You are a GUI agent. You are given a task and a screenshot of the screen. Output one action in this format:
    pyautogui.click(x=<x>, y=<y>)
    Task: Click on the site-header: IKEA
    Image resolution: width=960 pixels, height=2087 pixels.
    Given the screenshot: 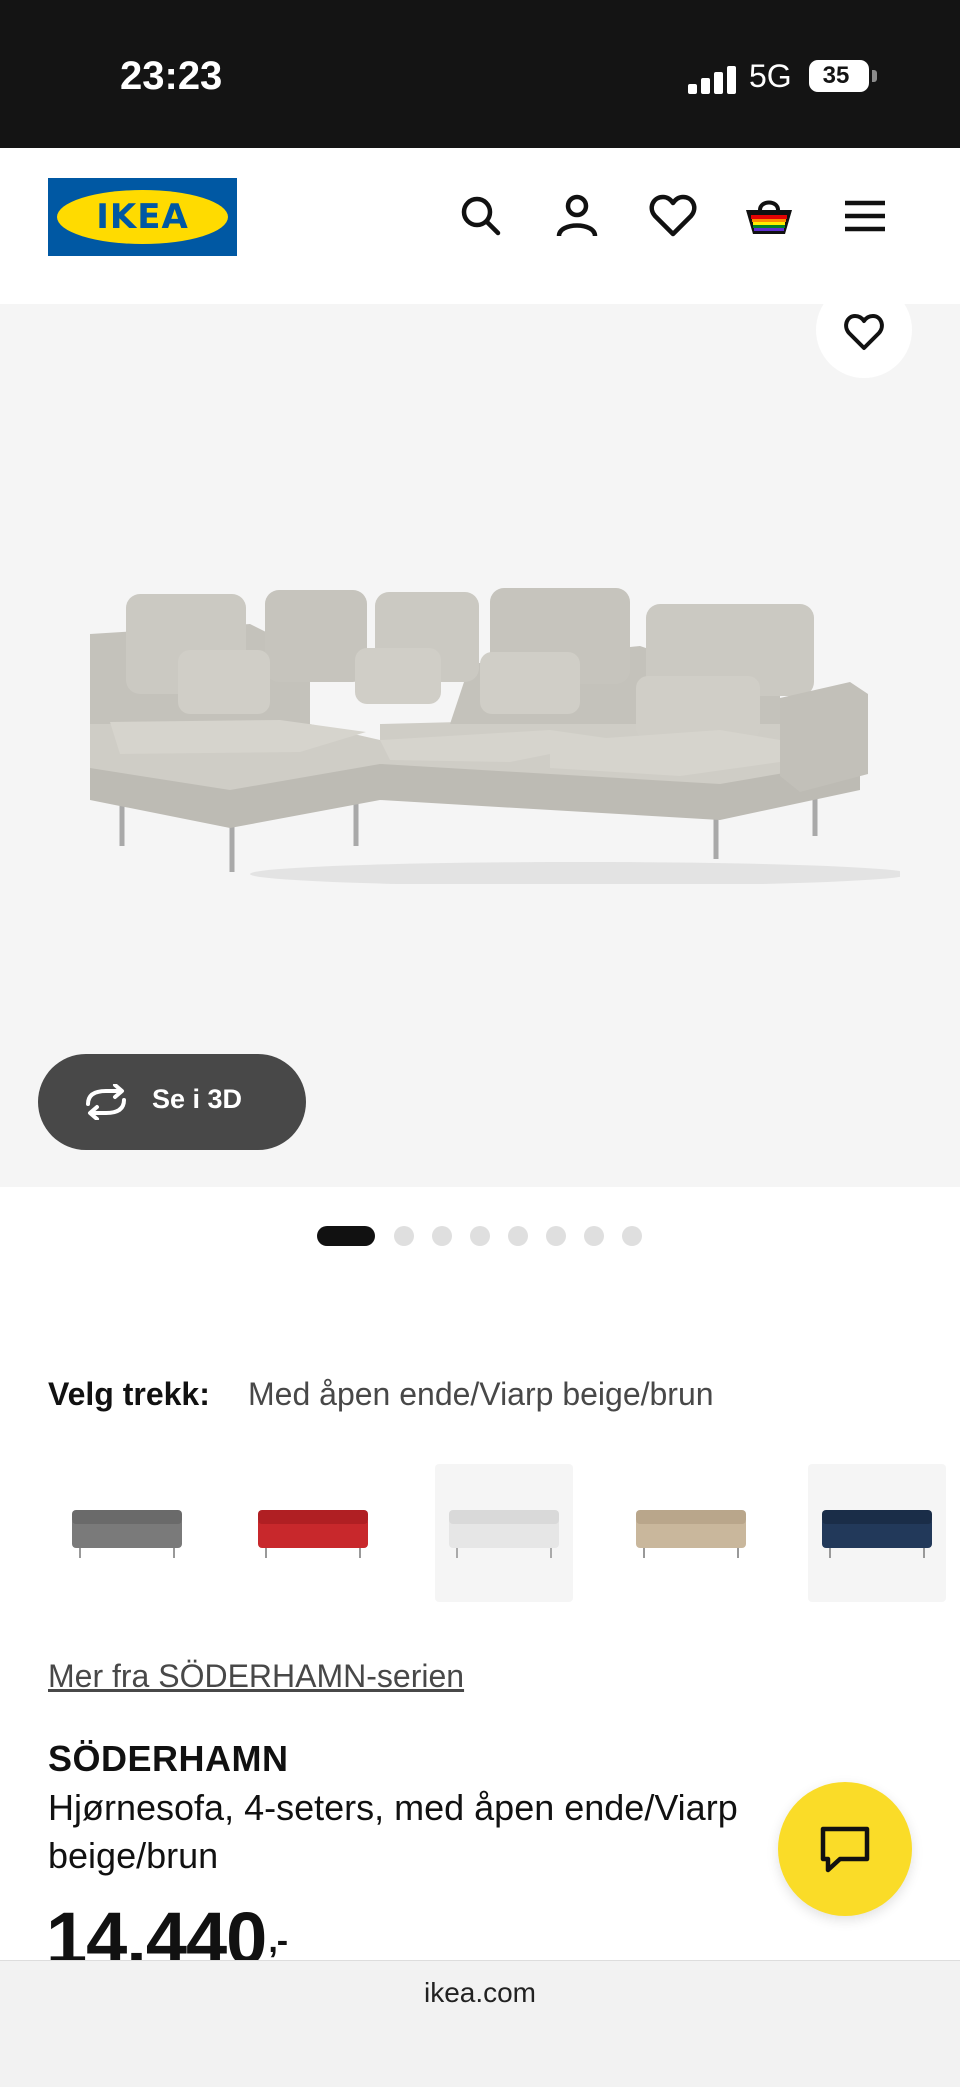 What is the action you would take?
    pyautogui.click(x=480, y=226)
    